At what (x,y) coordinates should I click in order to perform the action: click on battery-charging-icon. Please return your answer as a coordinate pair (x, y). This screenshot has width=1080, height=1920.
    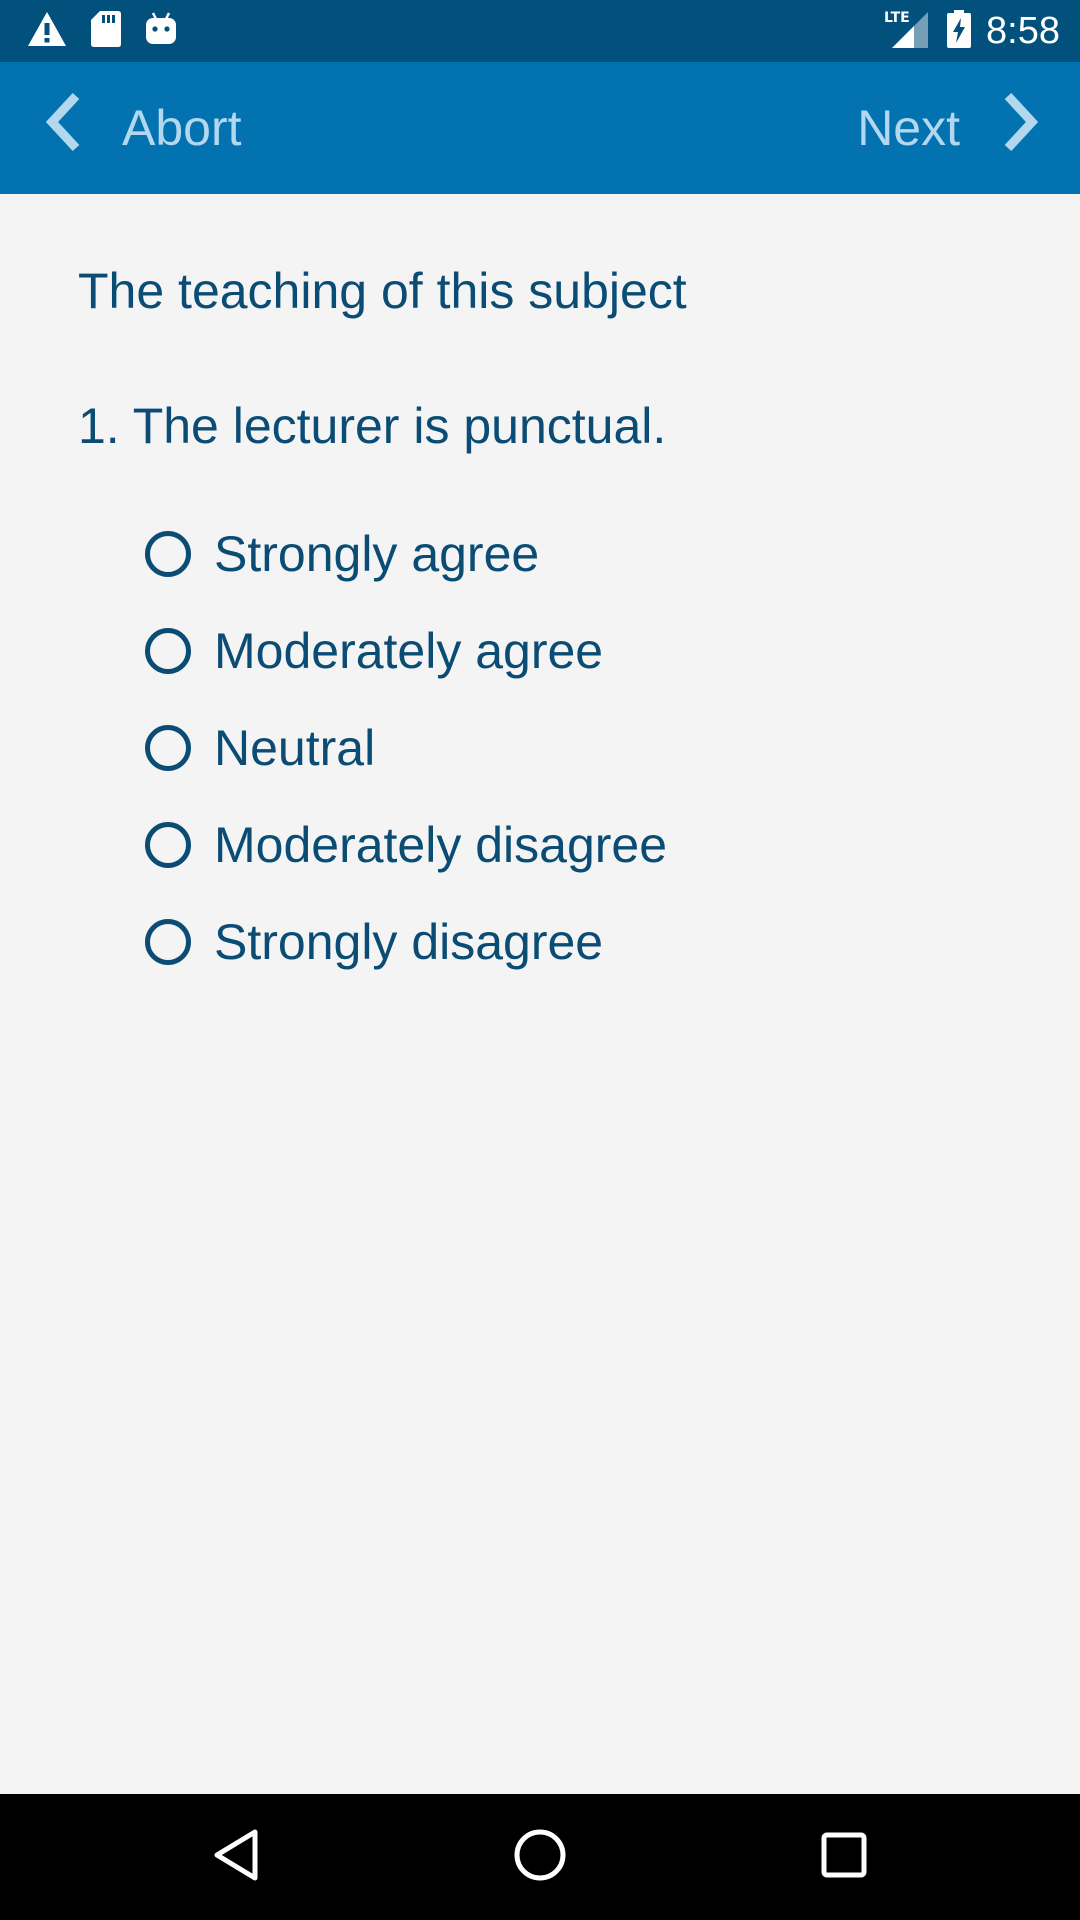
    Looking at the image, I should click on (959, 31).